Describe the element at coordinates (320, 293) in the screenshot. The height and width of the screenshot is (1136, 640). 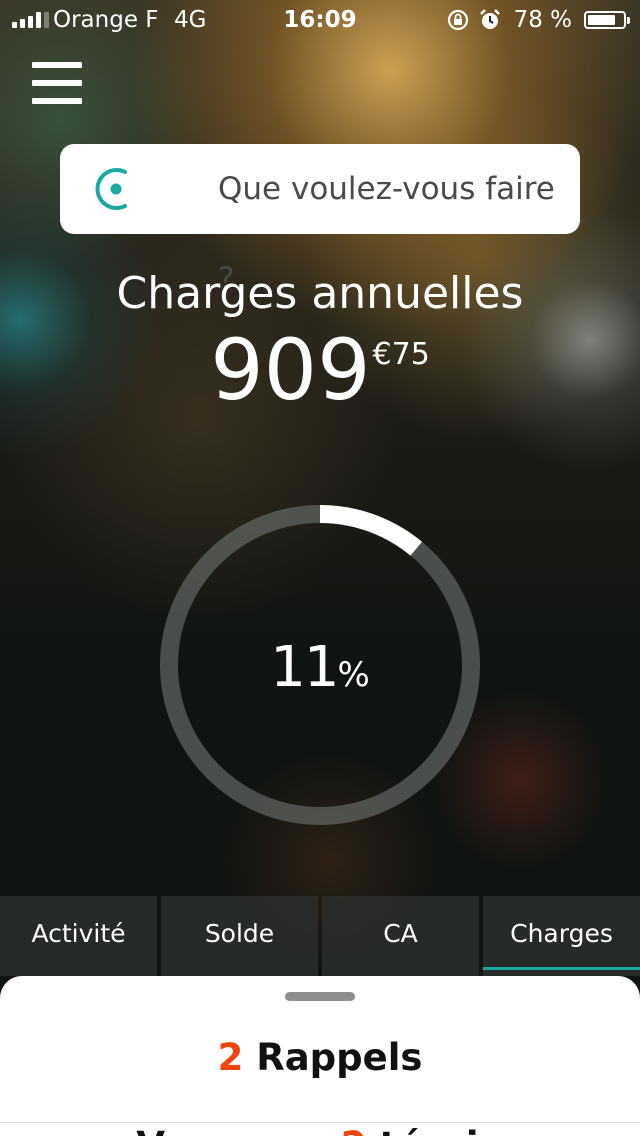
I see `page-title: Charges annuelles` at that location.